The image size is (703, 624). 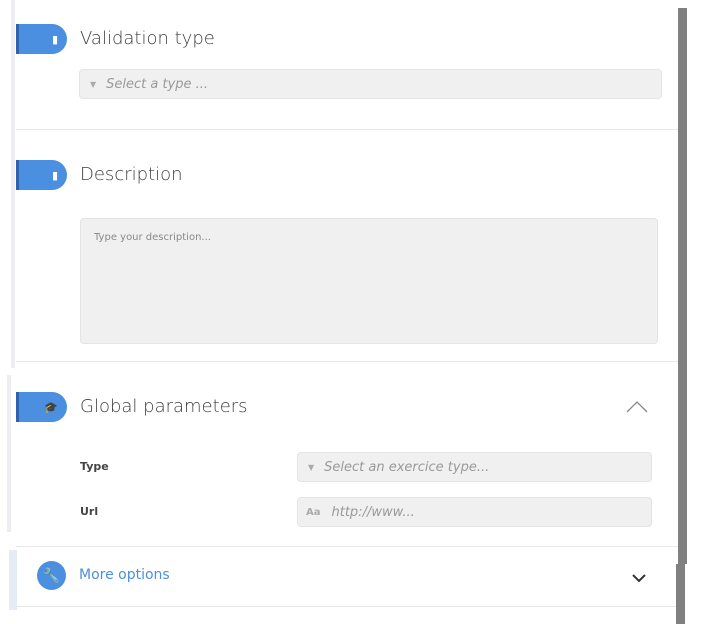 What do you see at coordinates (164, 406) in the screenshot?
I see `global-parameters-title: Global parameters` at bounding box center [164, 406].